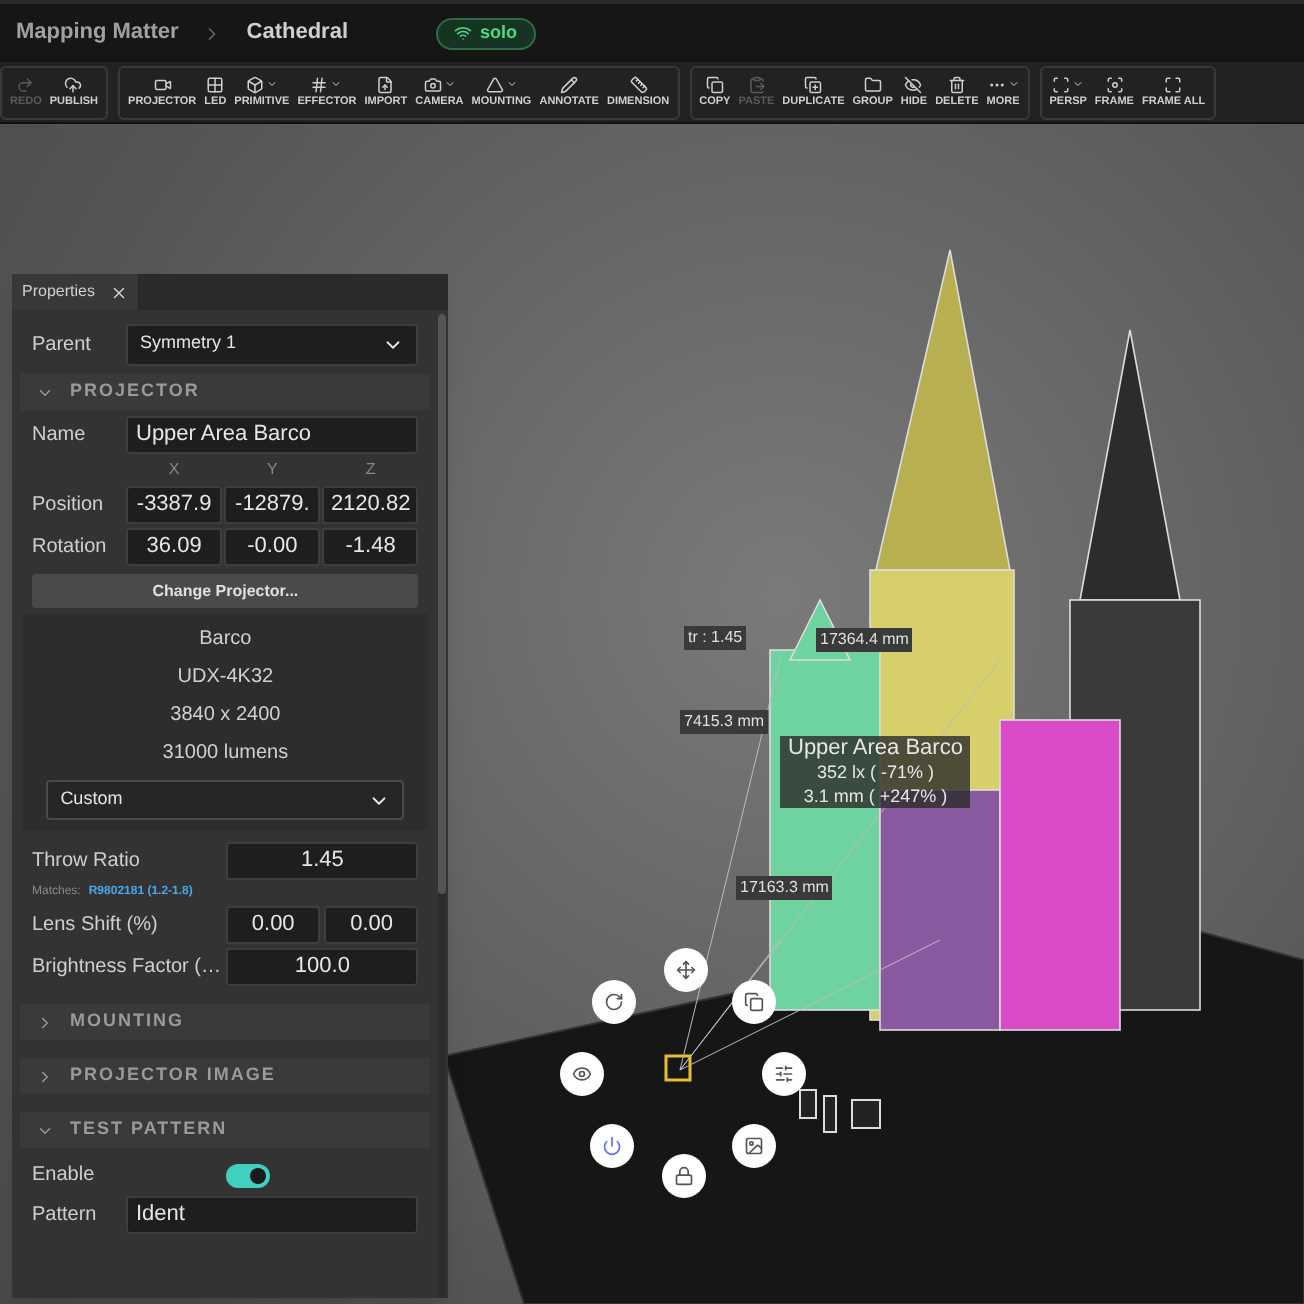 This screenshot has height=1304, width=1304. Describe the element at coordinates (385, 84) in the screenshot. I see `file-upload-icon` at that location.